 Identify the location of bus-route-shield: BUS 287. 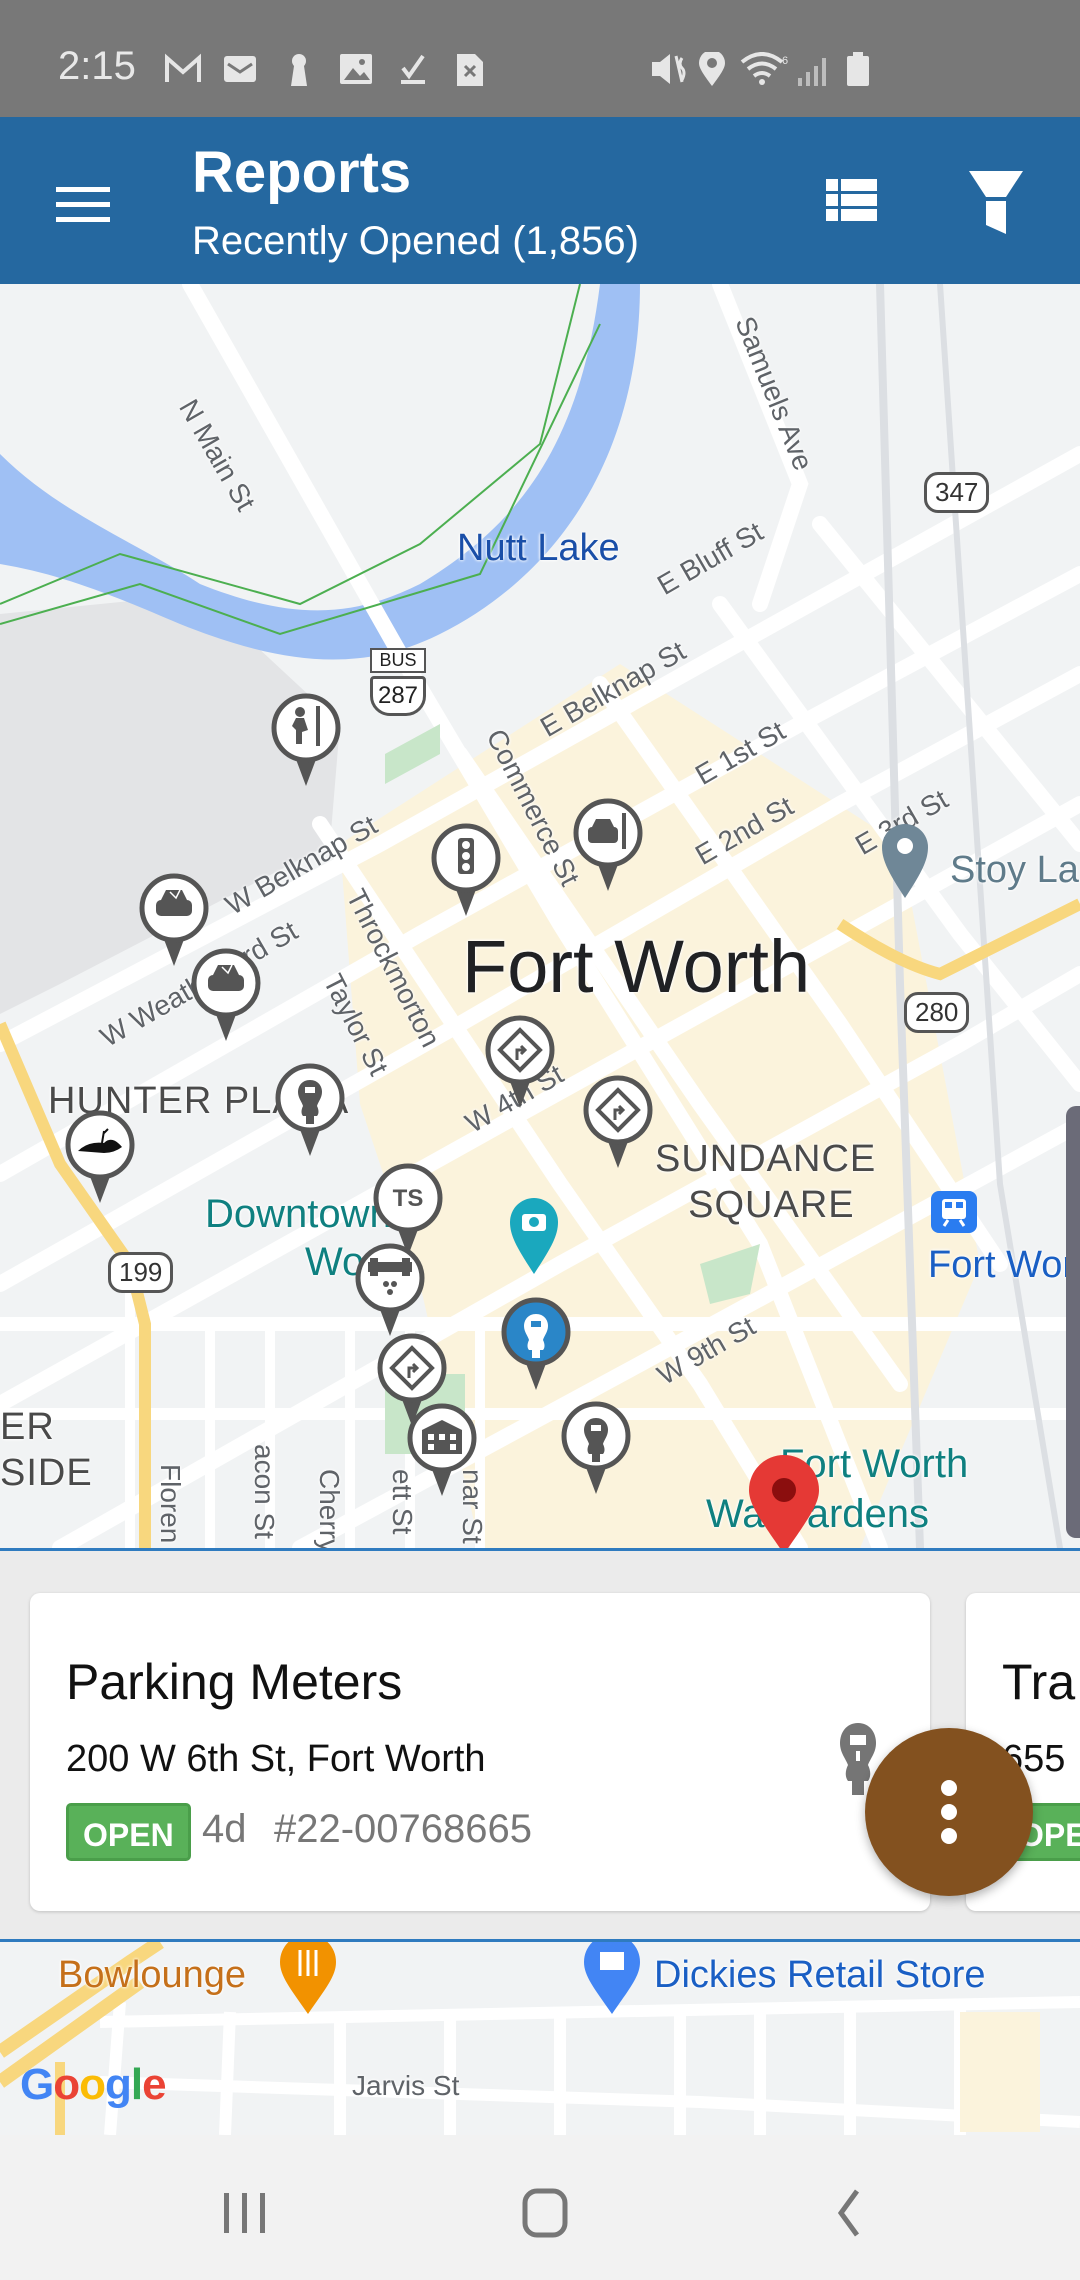
(398, 682).